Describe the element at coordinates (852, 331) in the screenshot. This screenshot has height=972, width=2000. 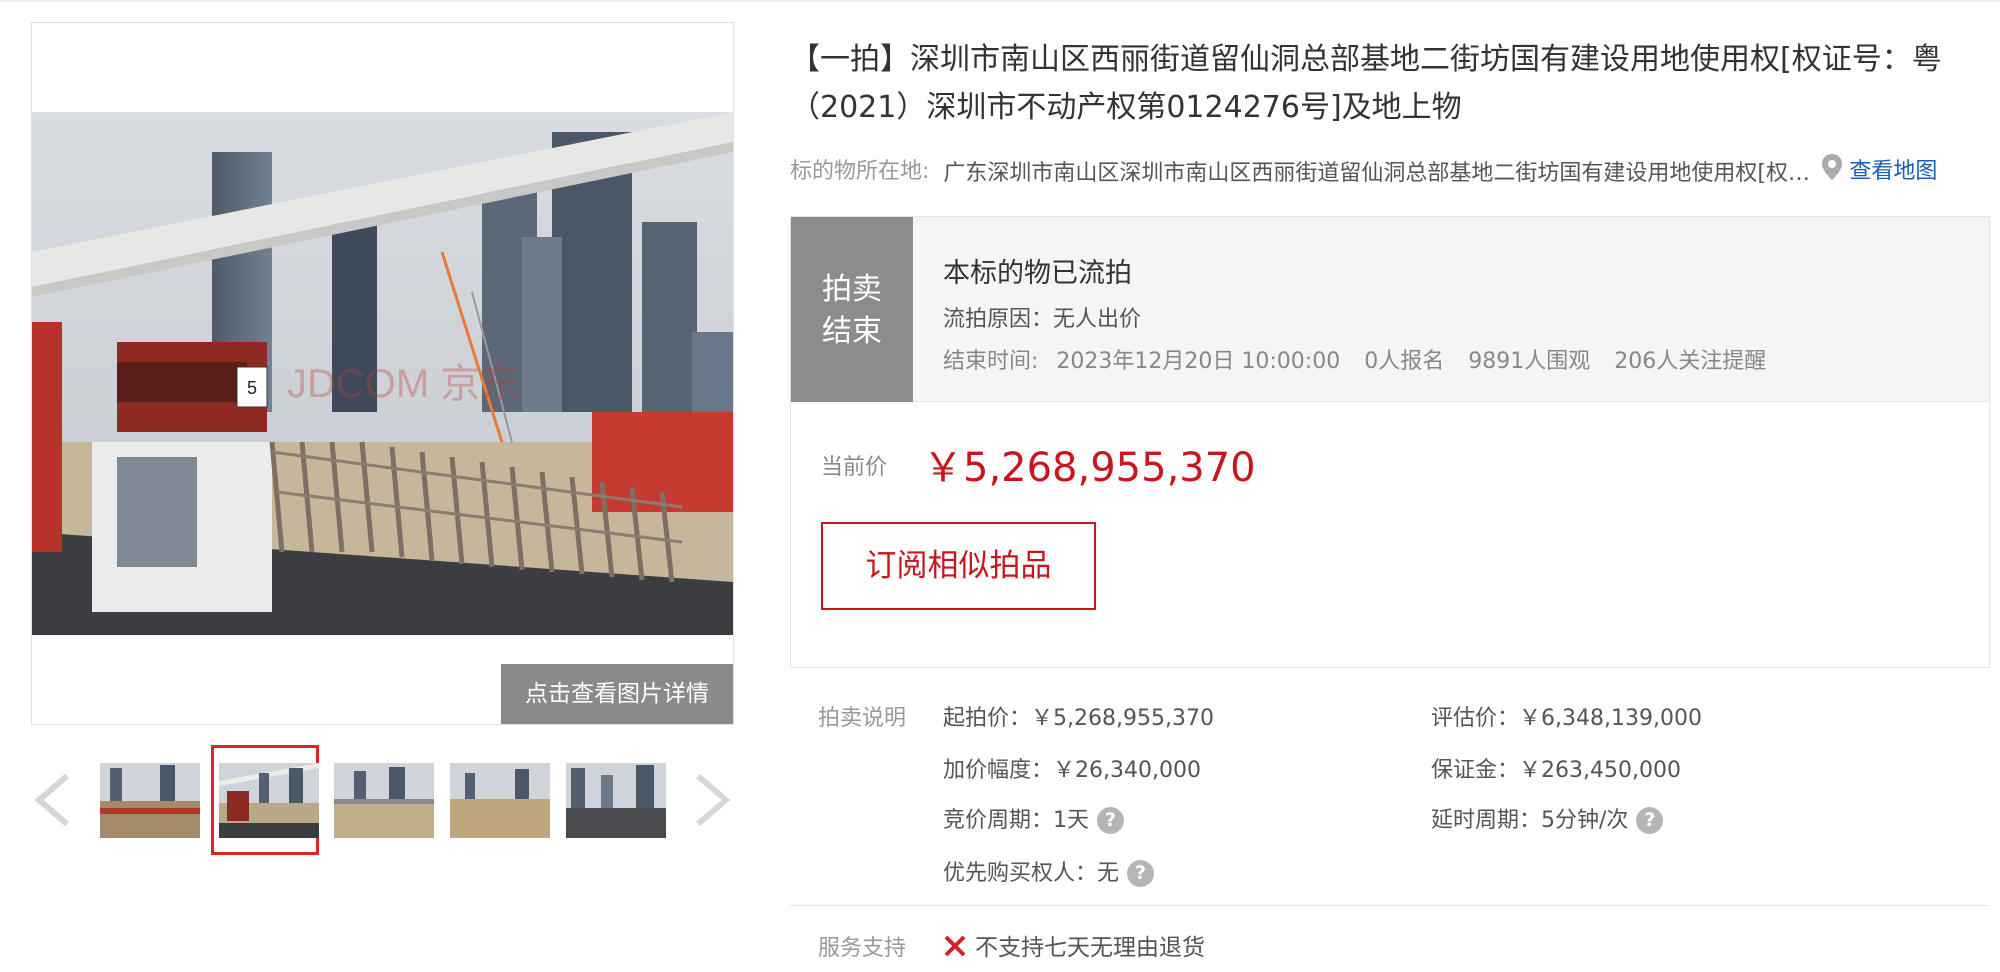
I see `status-tag-line2: 结束` at that location.